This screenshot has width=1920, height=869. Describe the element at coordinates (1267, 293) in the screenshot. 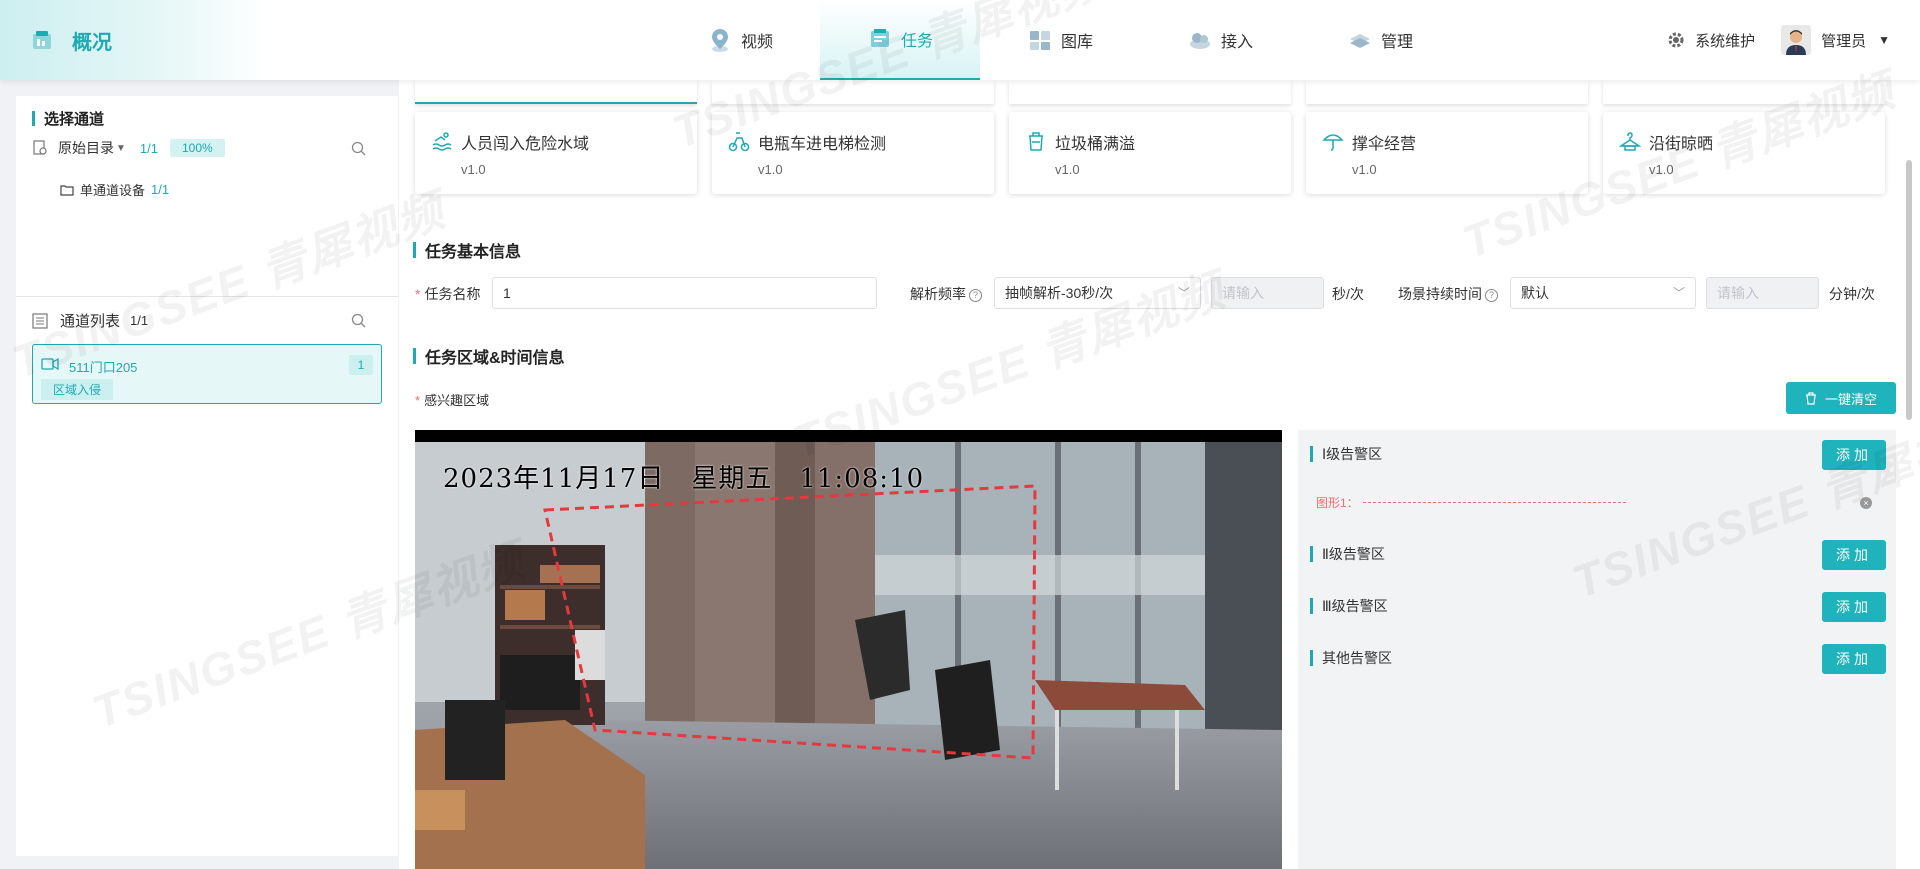

I see `freq-input: 请输入` at that location.